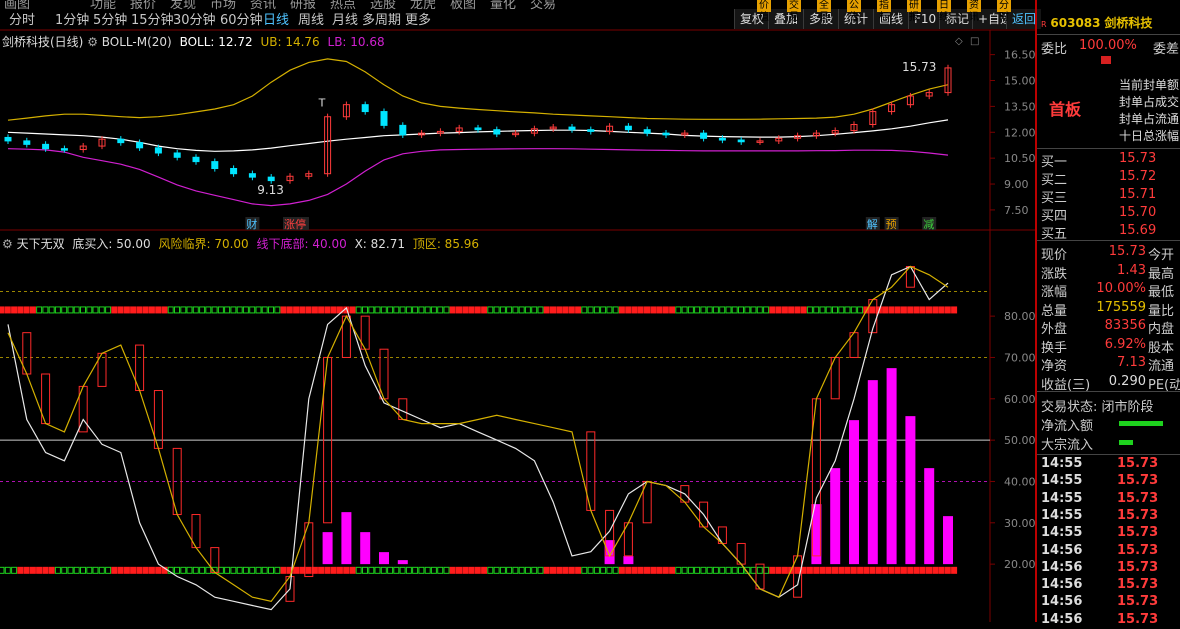  Describe the element at coordinates (1019, 55) in the screenshot. I see `price-tick-label: 16.50` at that location.